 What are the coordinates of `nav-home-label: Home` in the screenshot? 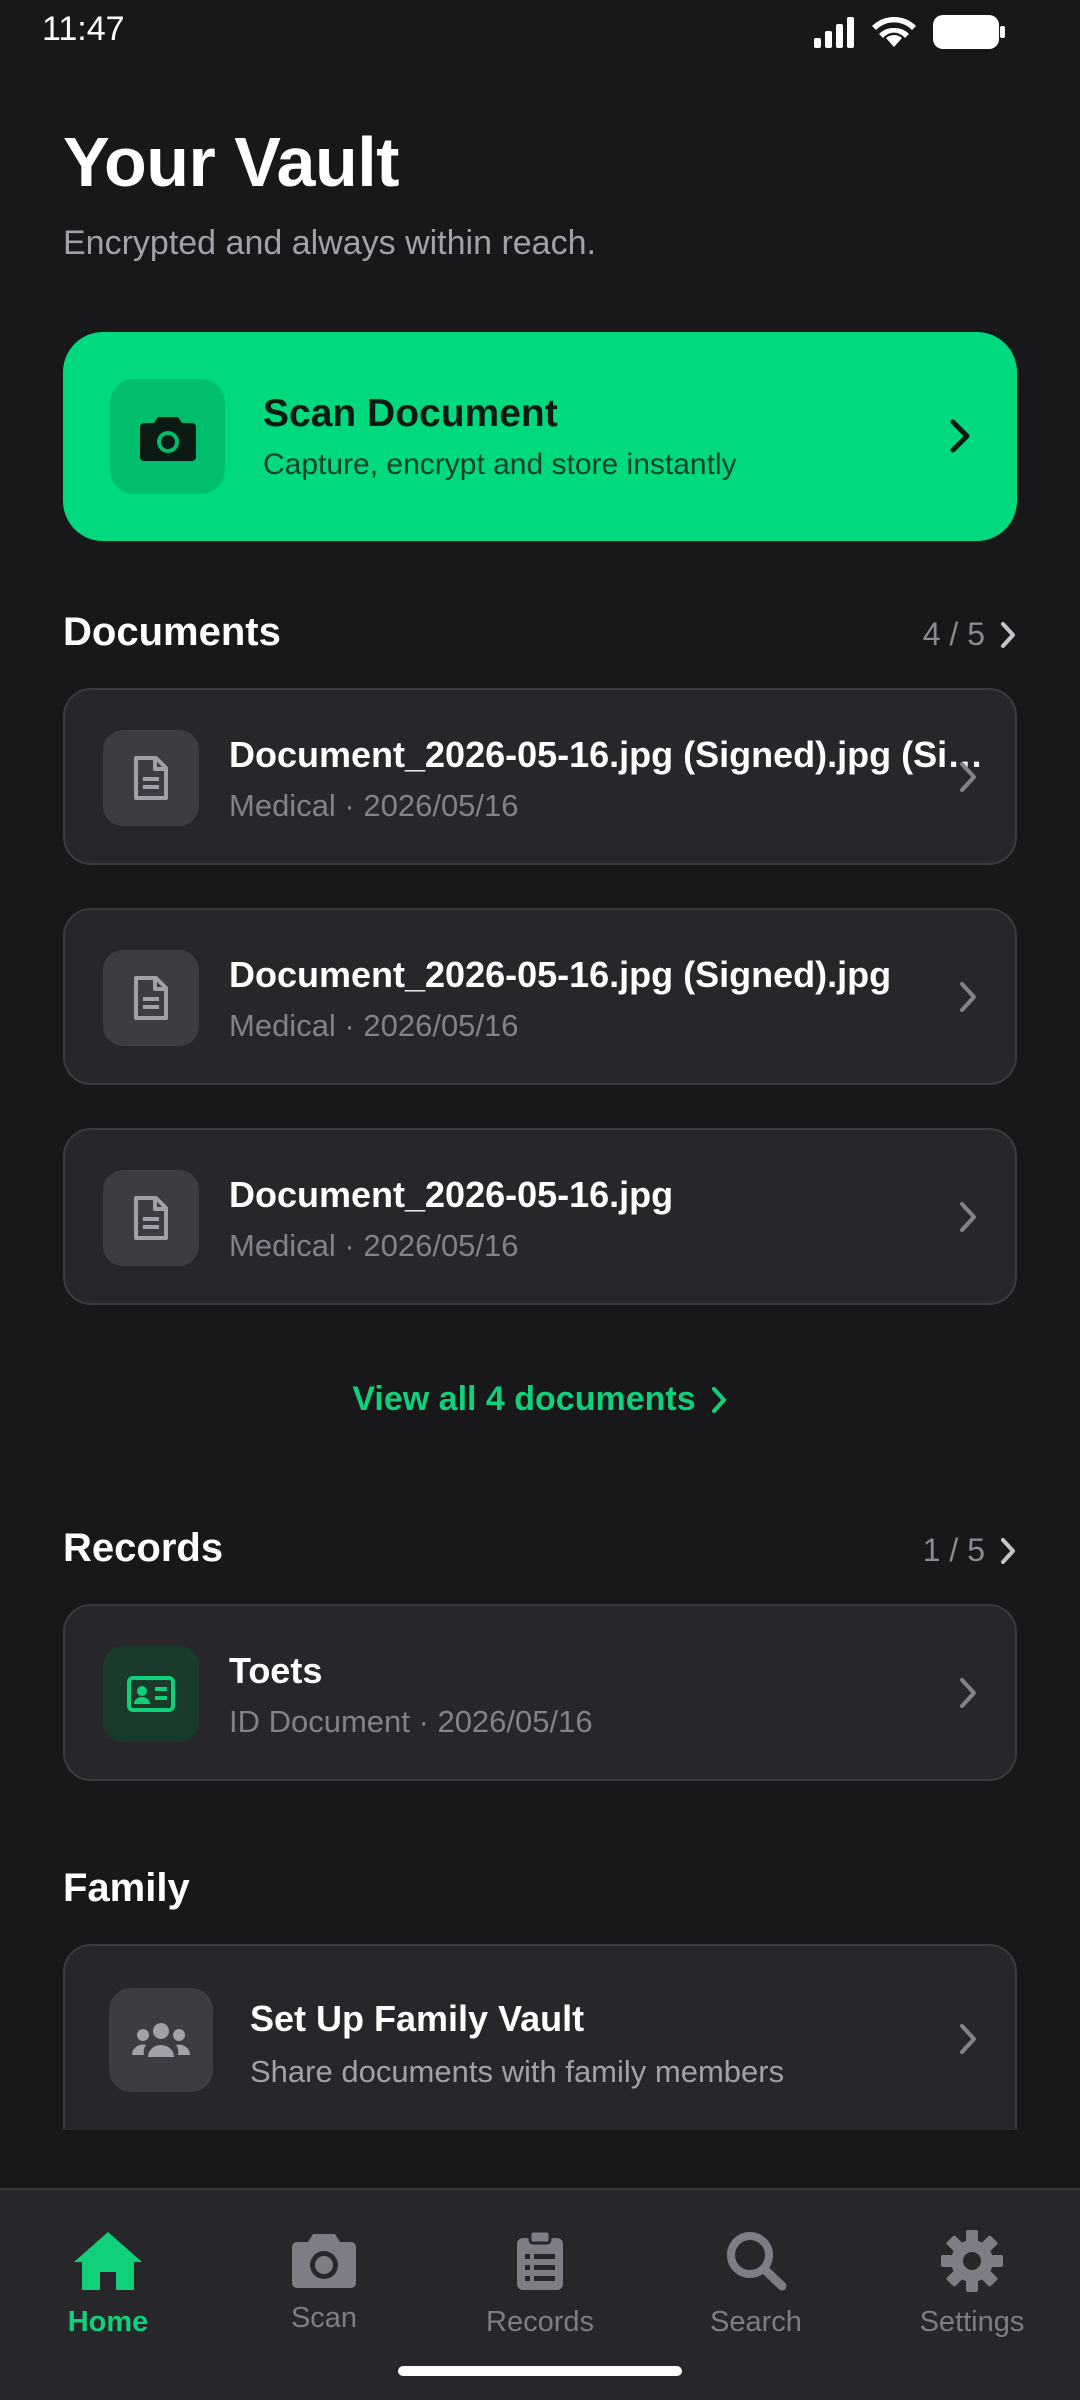 It's located at (108, 2322).